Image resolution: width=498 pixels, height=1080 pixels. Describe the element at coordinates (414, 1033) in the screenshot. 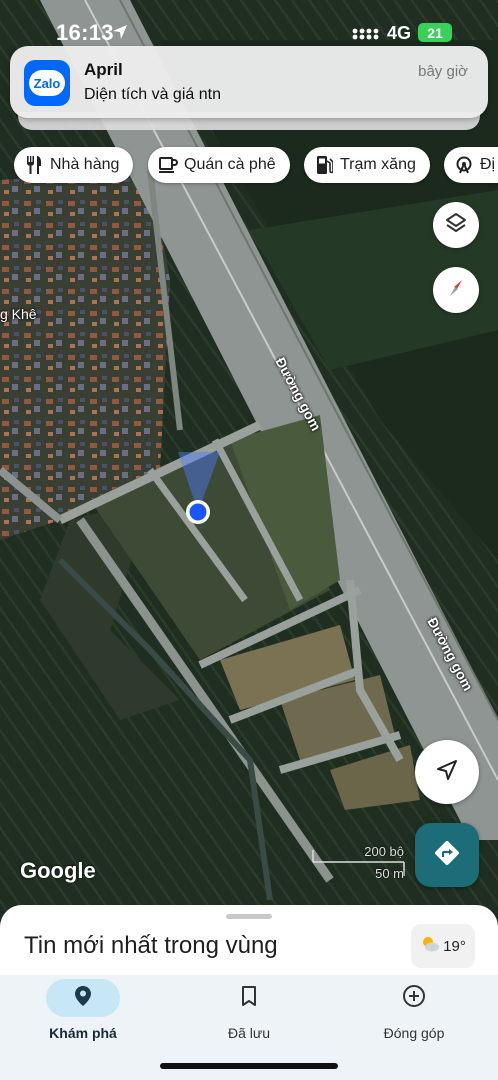

I see `nav-label: Đóng góp` at that location.